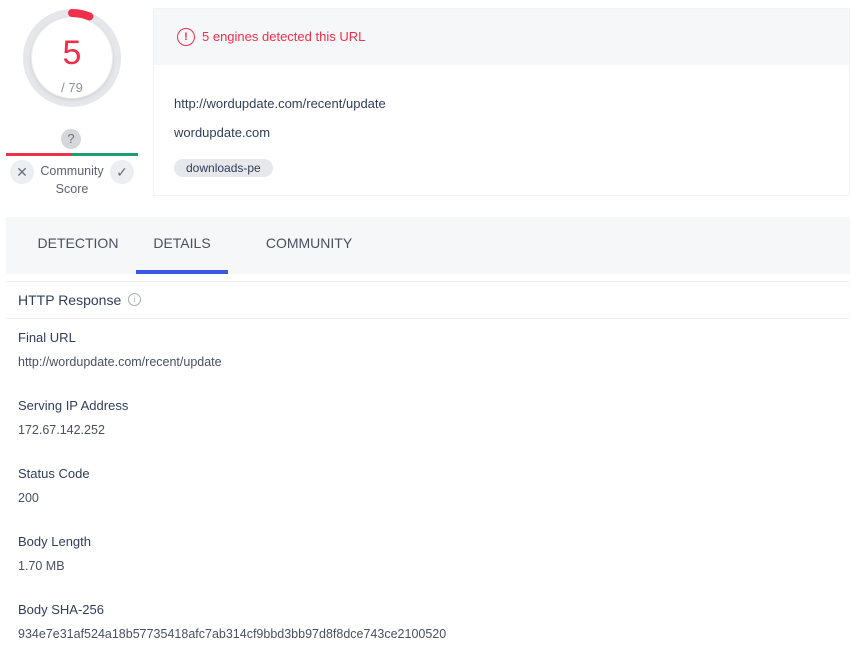 The width and height of the screenshot is (851, 649). I want to click on tab-detection: DETECTION, so click(78, 245).